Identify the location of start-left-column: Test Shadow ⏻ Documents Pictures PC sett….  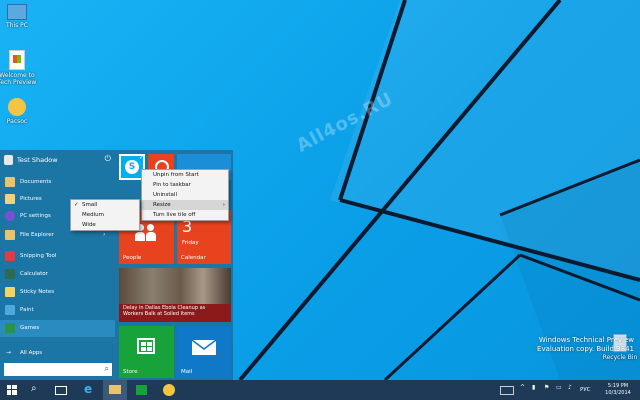
(57, 265).